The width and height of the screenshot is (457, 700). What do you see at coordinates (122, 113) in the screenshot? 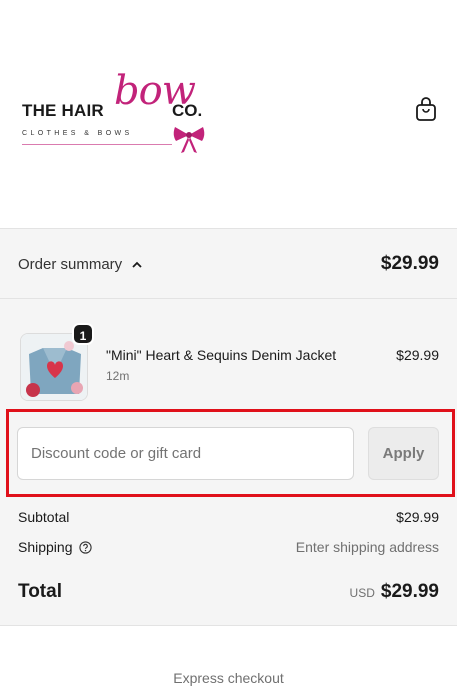
I see `brand-logo: THE HAIR bow CO. CLOTHES & BOWS` at bounding box center [122, 113].